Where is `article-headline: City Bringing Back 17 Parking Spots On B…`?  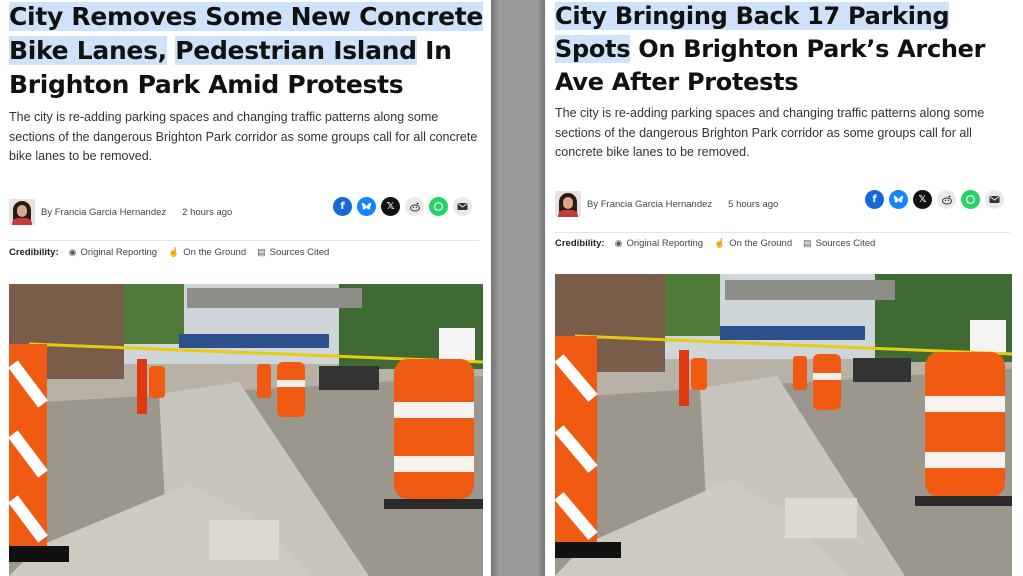
article-headline: City Bringing Back 17 Parking Spots On B… is located at coordinates (787, 49).